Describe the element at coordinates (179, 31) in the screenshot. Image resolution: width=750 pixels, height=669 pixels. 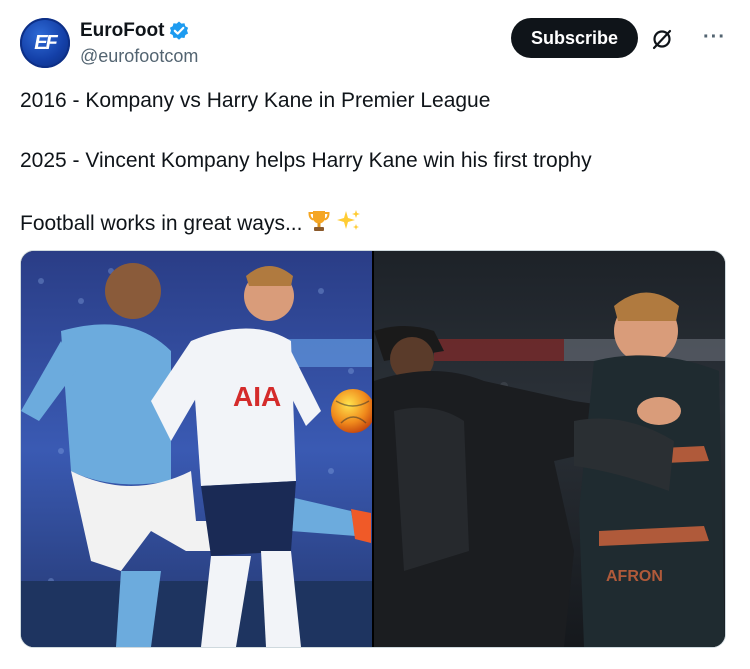
I see `verified-badge-icon` at that location.